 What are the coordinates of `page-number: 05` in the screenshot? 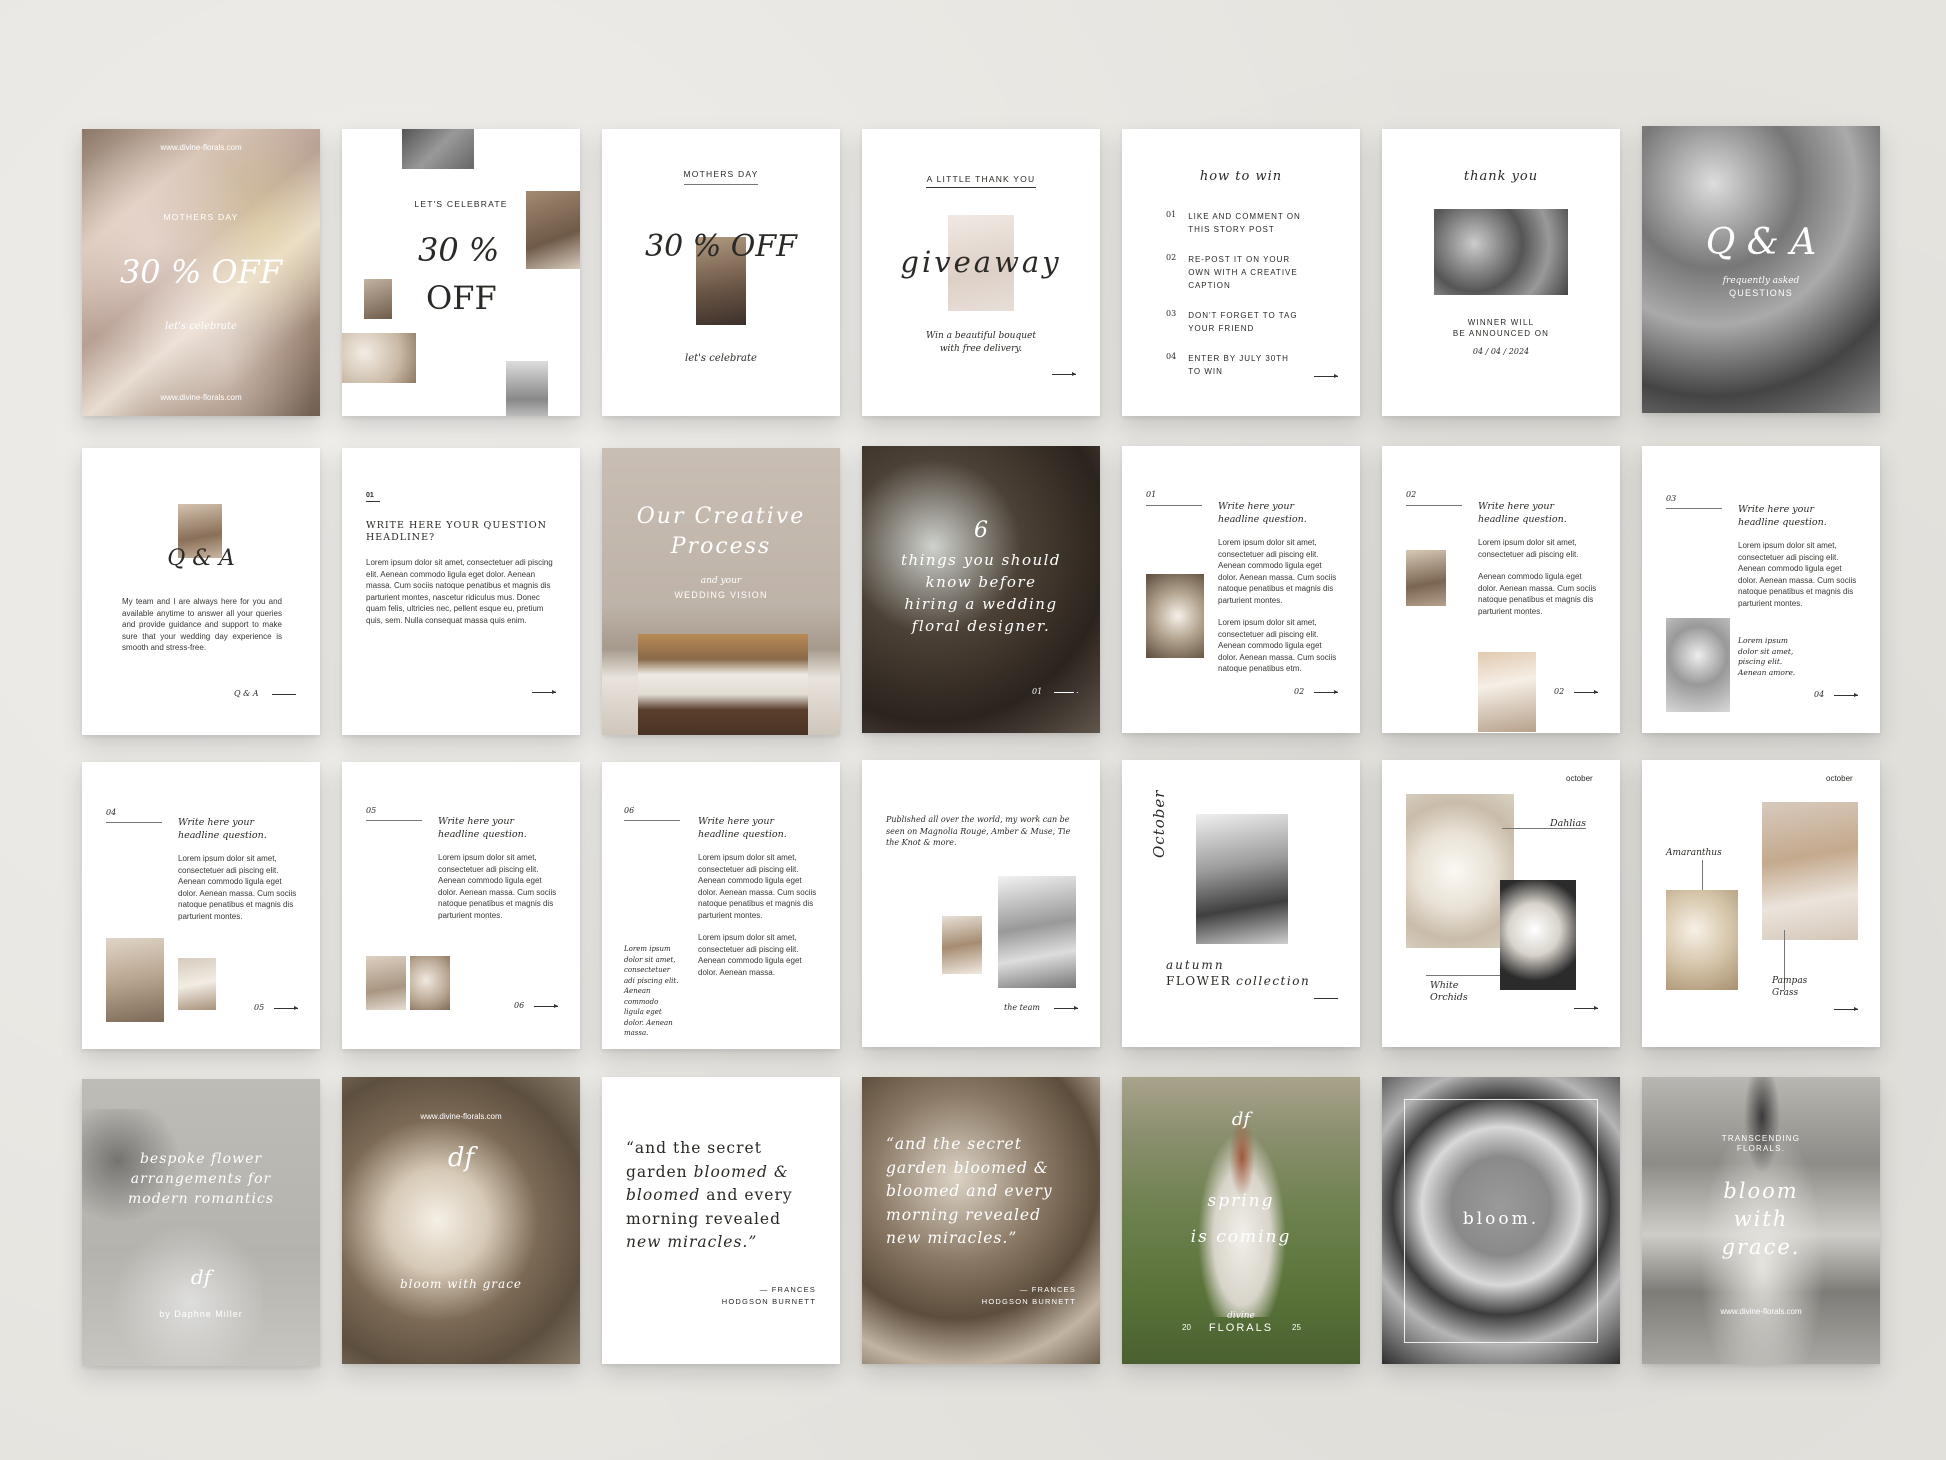 It's located at (259, 1007).